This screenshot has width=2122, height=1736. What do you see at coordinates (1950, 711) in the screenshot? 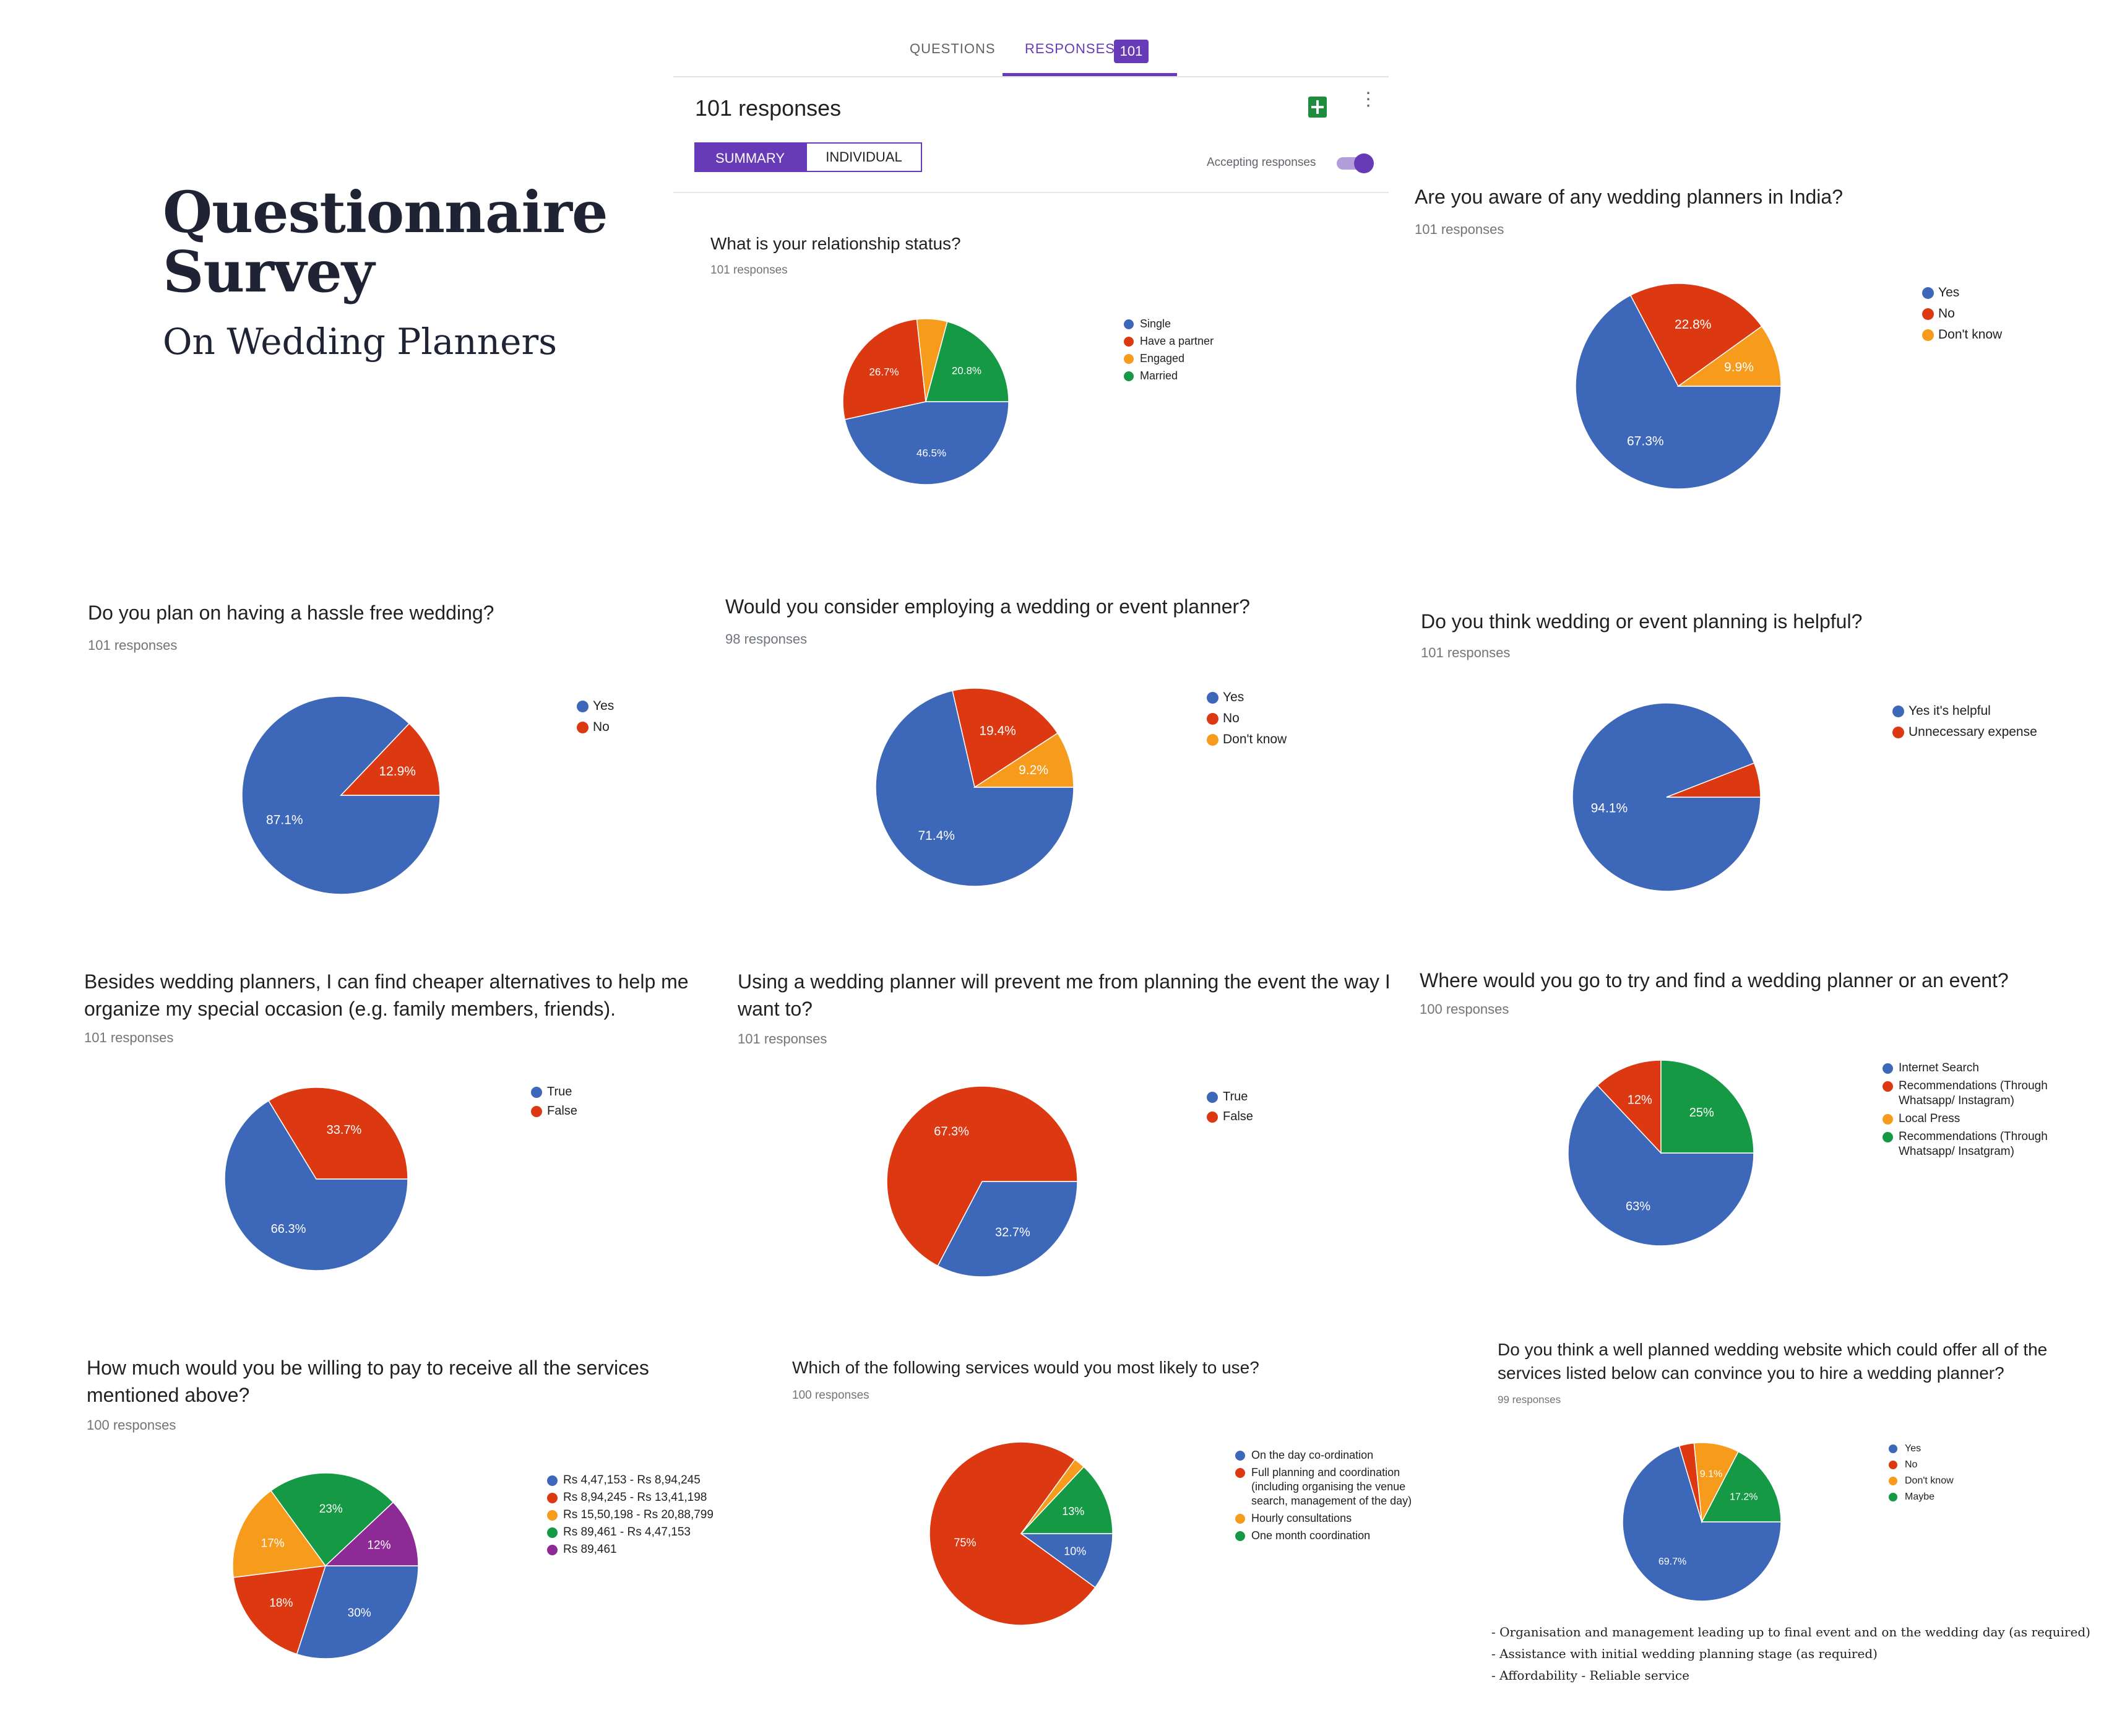
I see `legend-label: Yes it's helpful` at bounding box center [1950, 711].